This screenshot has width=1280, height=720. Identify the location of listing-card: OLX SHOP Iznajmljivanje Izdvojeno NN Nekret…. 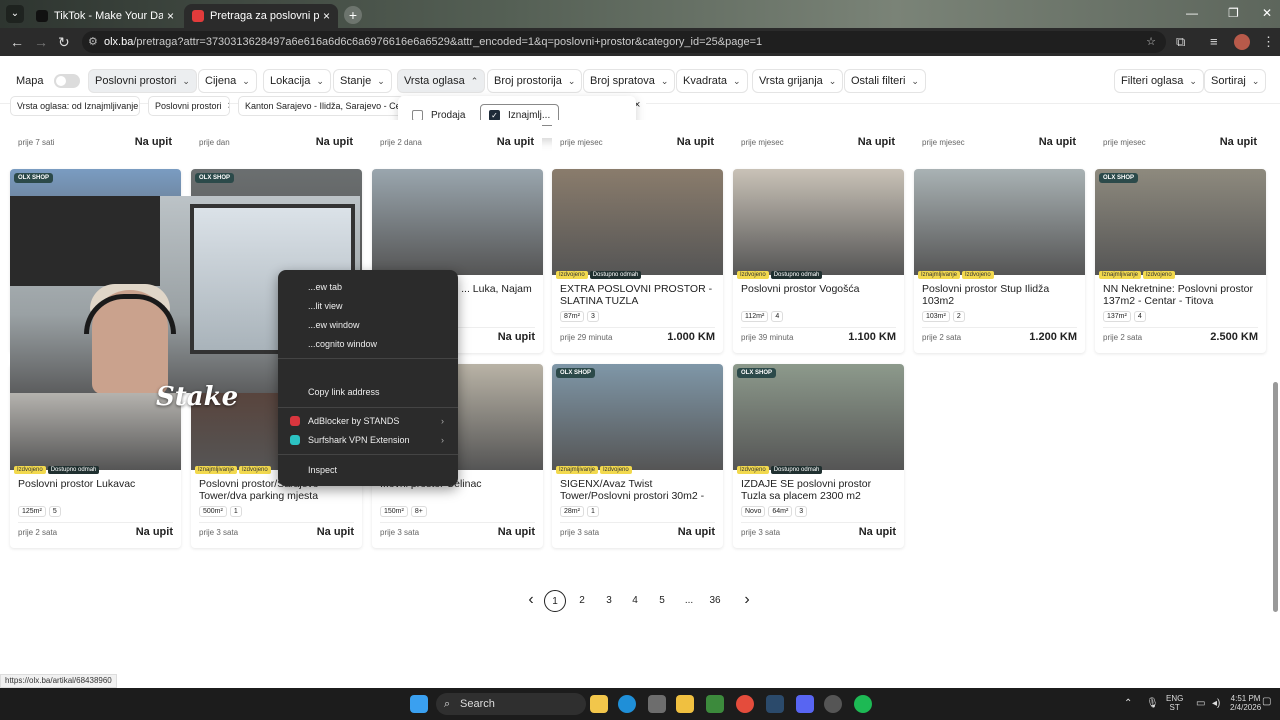
(1180, 261).